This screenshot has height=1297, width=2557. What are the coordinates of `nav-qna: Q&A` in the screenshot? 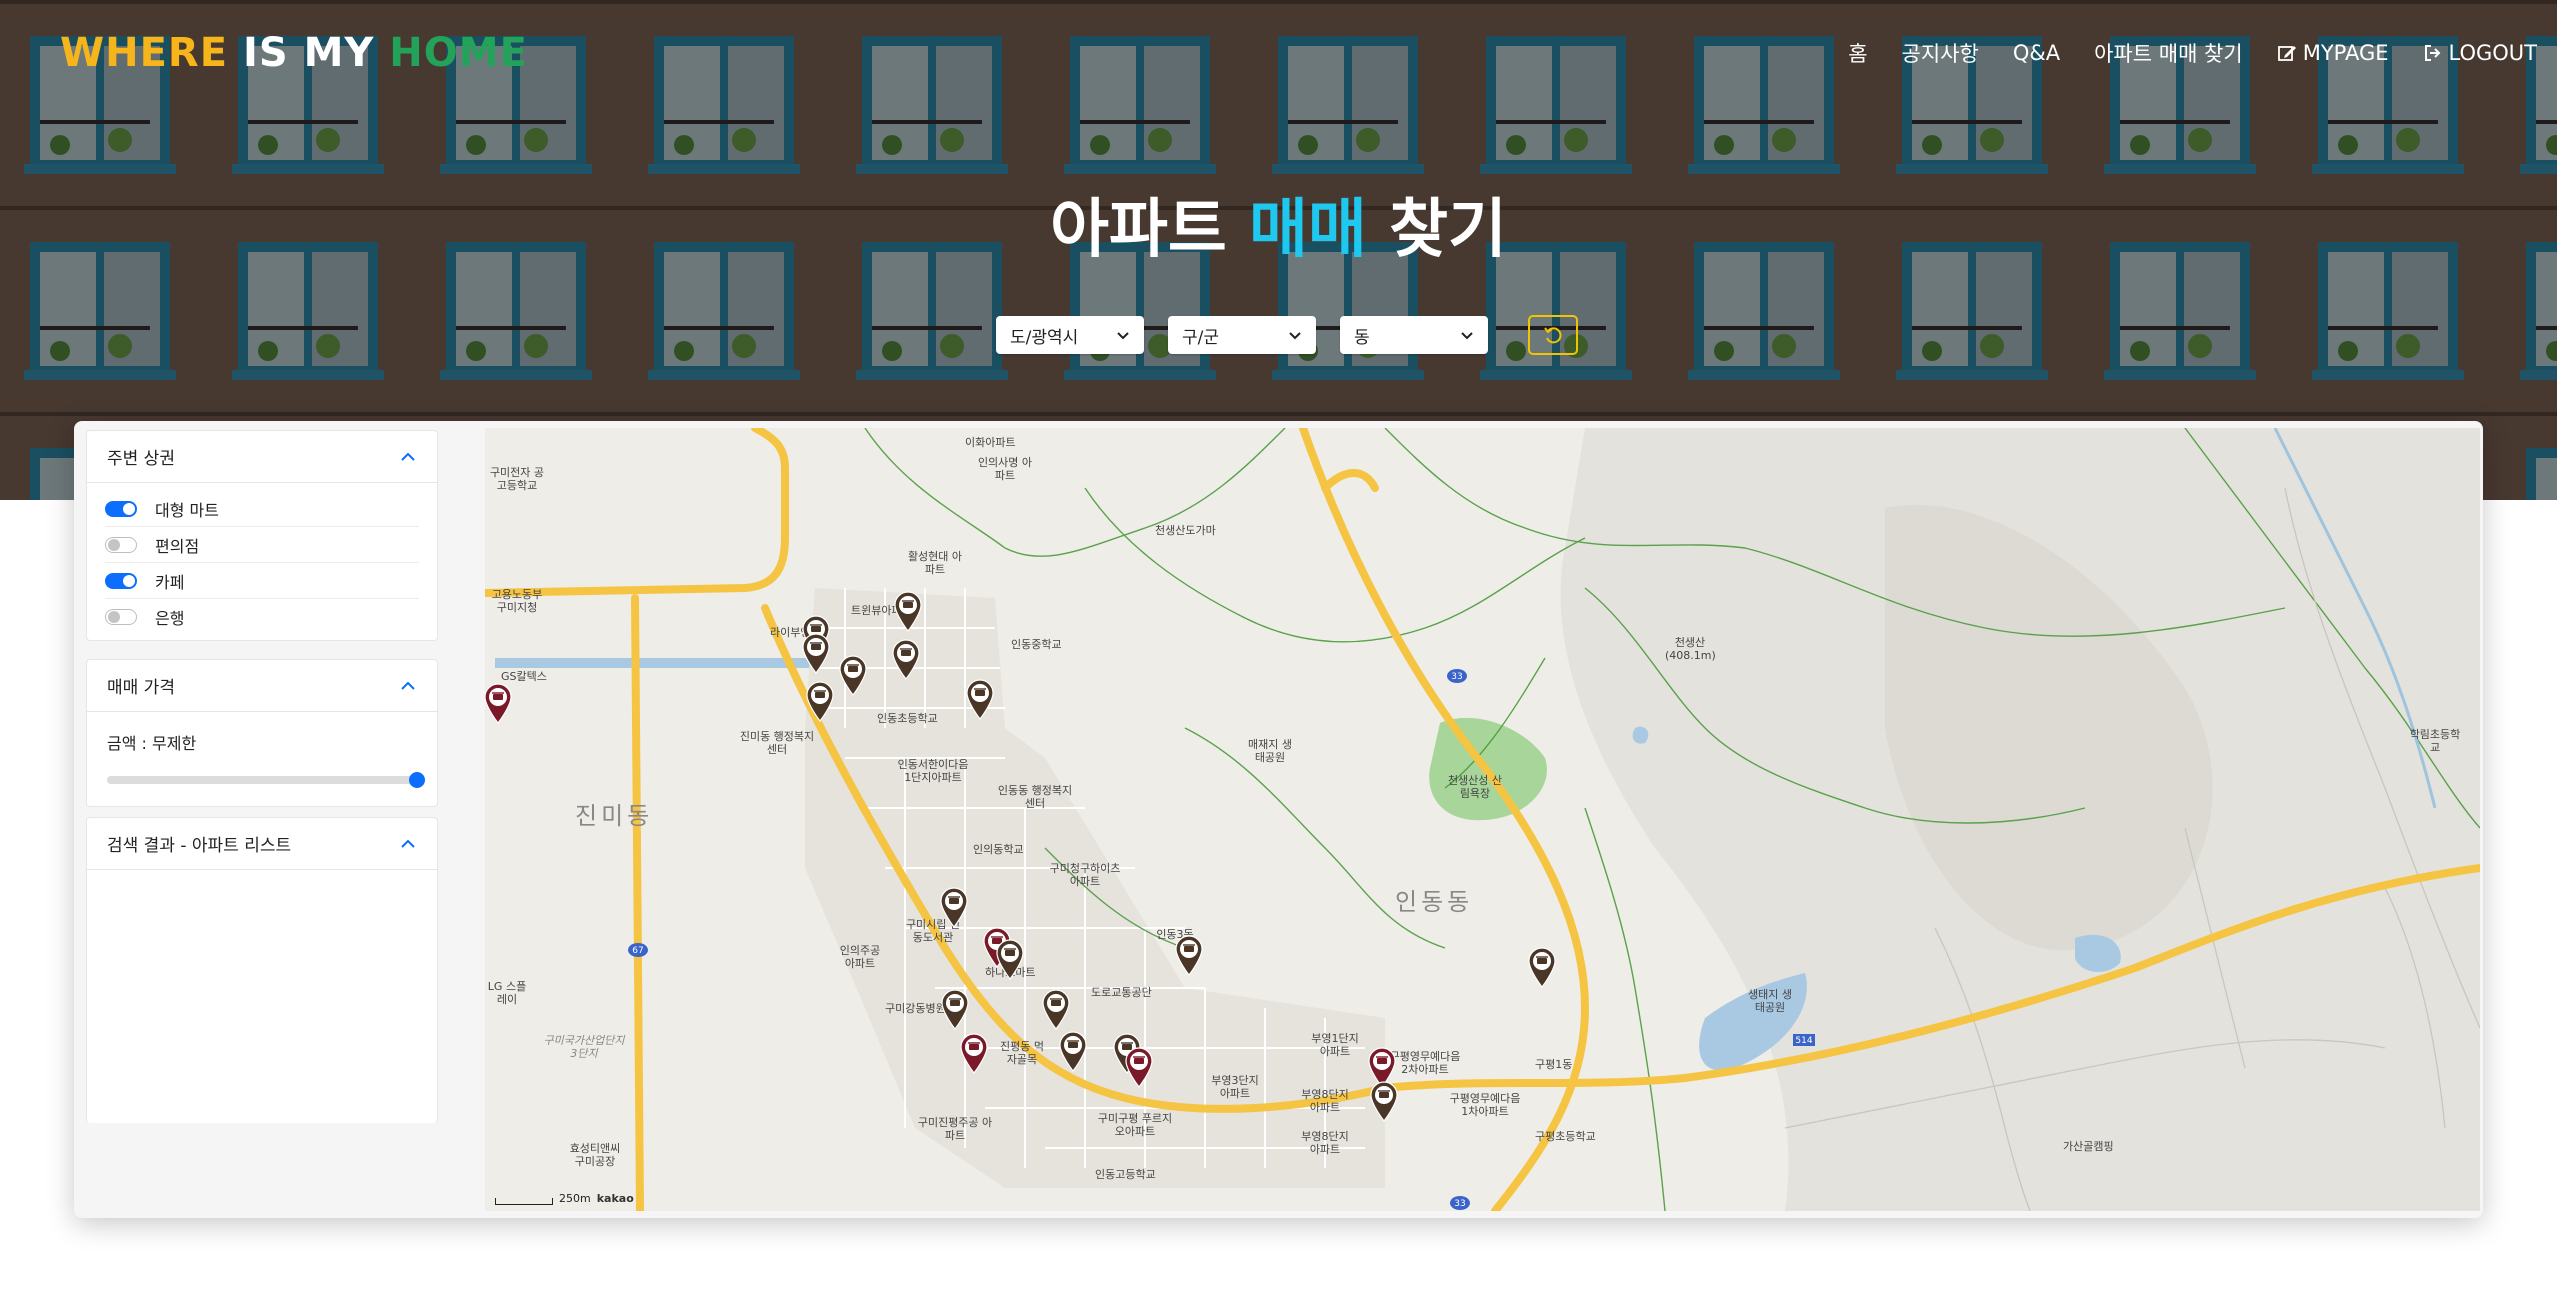 It's located at (2036, 53).